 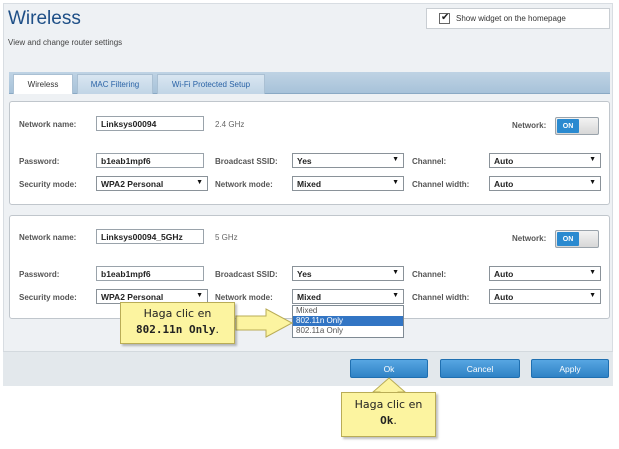 What do you see at coordinates (395, 420) in the screenshot?
I see `callout-ok-period: .` at bounding box center [395, 420].